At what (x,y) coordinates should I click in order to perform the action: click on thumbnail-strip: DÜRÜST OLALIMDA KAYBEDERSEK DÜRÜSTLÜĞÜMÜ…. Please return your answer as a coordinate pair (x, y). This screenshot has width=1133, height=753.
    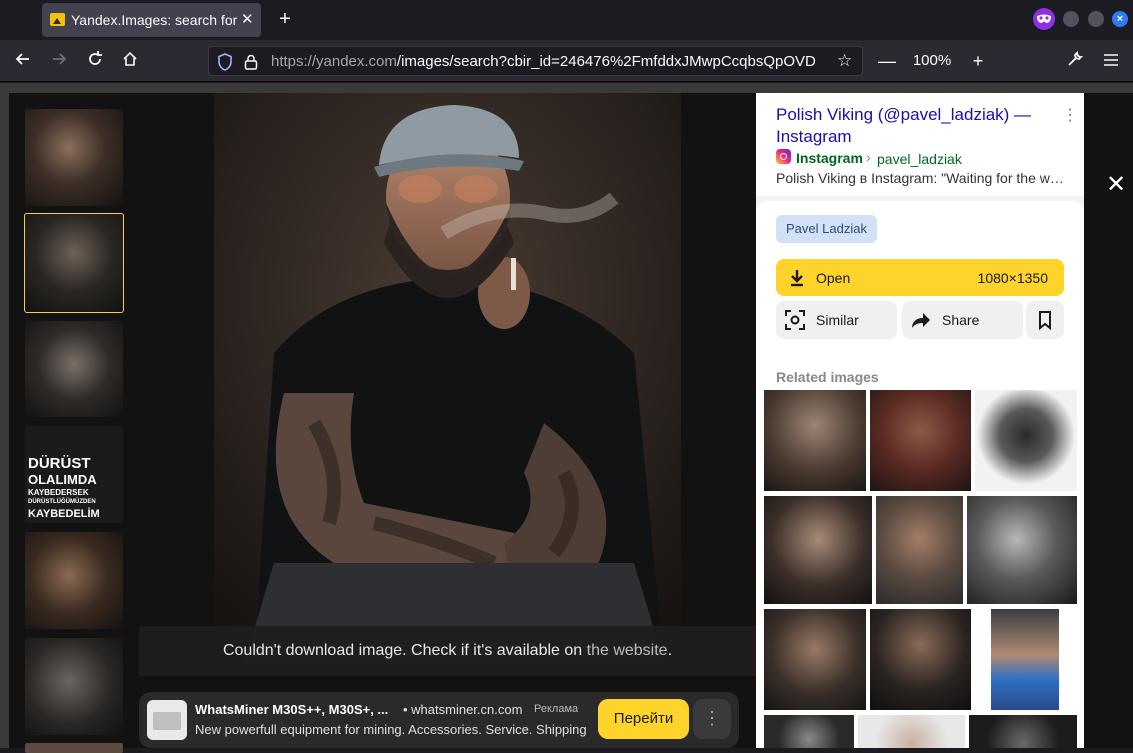
    Looking at the image, I should click on (74, 423).